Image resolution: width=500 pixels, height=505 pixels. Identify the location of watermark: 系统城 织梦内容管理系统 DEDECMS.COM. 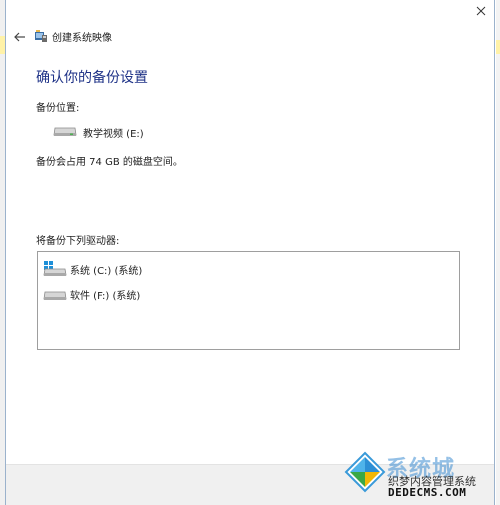
(419, 476).